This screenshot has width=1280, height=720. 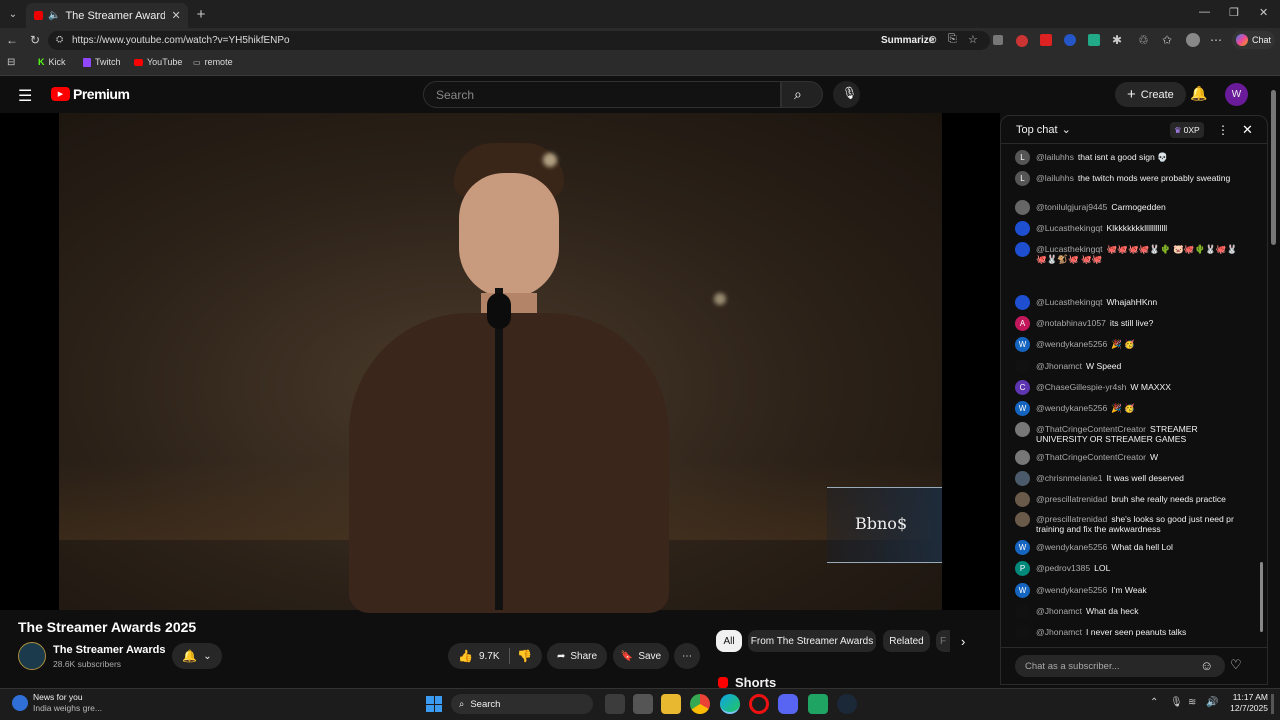 What do you see at coordinates (13, 14) in the screenshot?
I see `tab-list-icon: ⌄` at bounding box center [13, 14].